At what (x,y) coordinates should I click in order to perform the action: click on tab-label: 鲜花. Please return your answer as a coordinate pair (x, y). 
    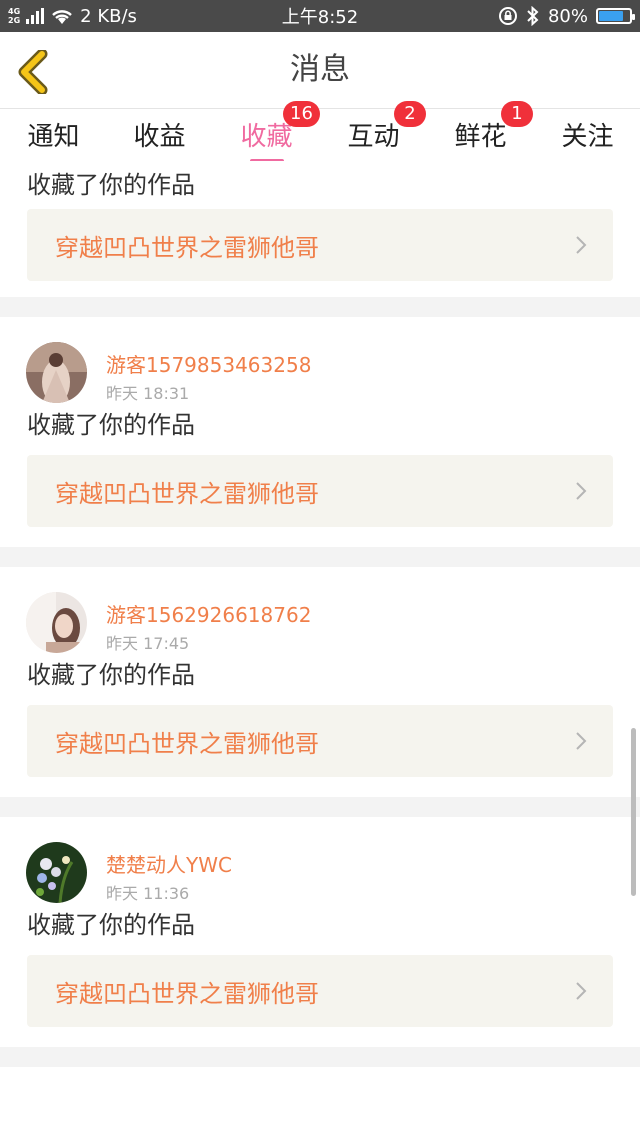
    Looking at the image, I should click on (480, 137).